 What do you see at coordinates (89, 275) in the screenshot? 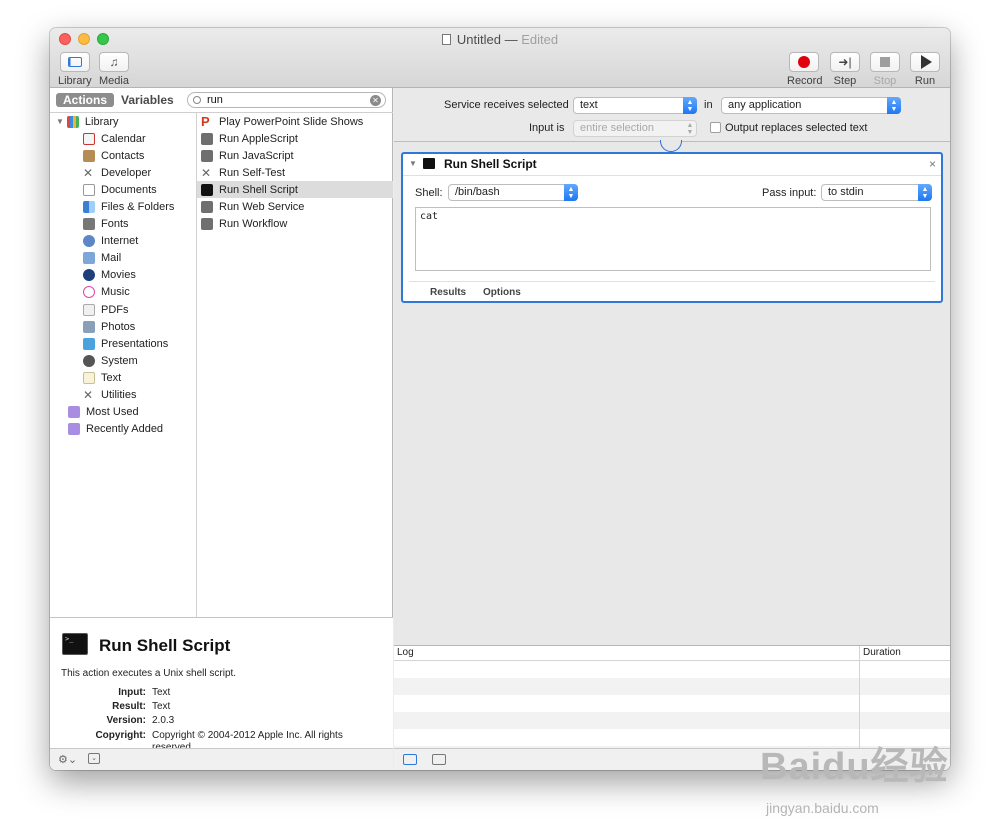
I see `quicktime-icon` at bounding box center [89, 275].